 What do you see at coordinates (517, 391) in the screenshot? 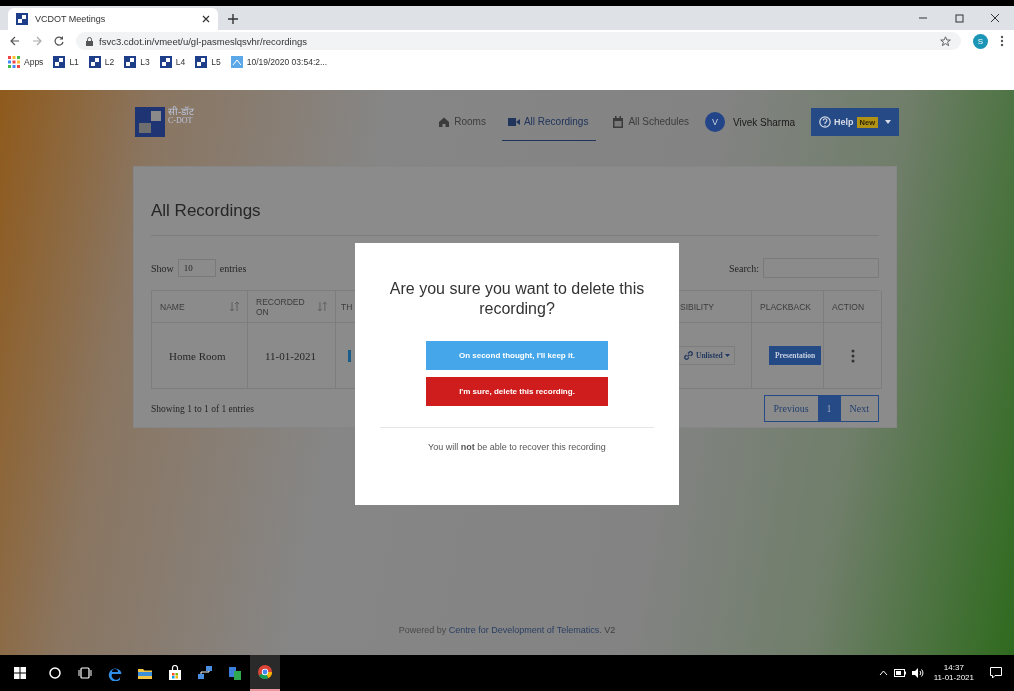
I see `delete-button: I'm sure, delete this recording.` at bounding box center [517, 391].